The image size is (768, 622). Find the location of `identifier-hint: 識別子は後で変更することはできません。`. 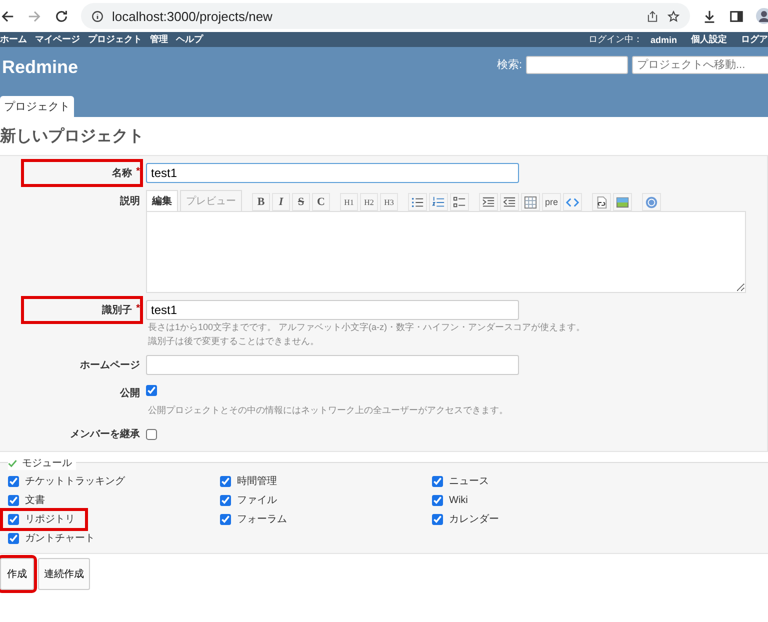

identifier-hint: 識別子は後で変更することはできません。 is located at coordinates (234, 341).